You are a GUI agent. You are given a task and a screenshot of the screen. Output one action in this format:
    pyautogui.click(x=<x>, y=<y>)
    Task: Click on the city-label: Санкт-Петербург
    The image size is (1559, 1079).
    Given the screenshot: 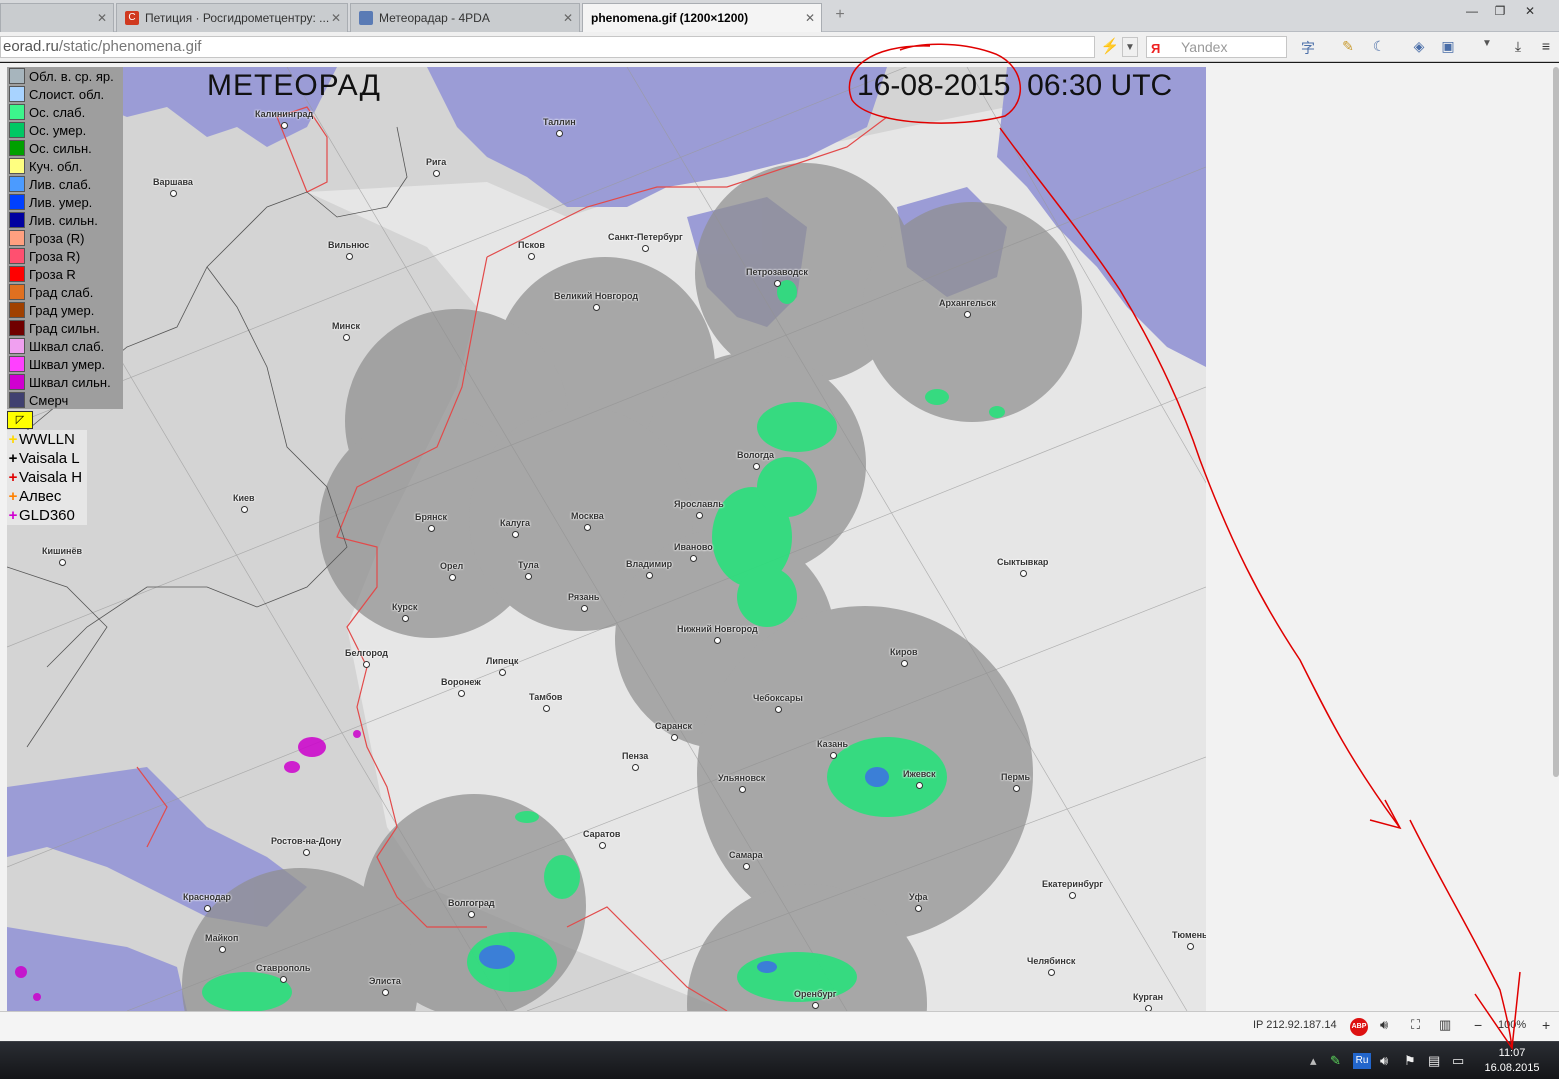 What is the action you would take?
    pyautogui.click(x=645, y=242)
    